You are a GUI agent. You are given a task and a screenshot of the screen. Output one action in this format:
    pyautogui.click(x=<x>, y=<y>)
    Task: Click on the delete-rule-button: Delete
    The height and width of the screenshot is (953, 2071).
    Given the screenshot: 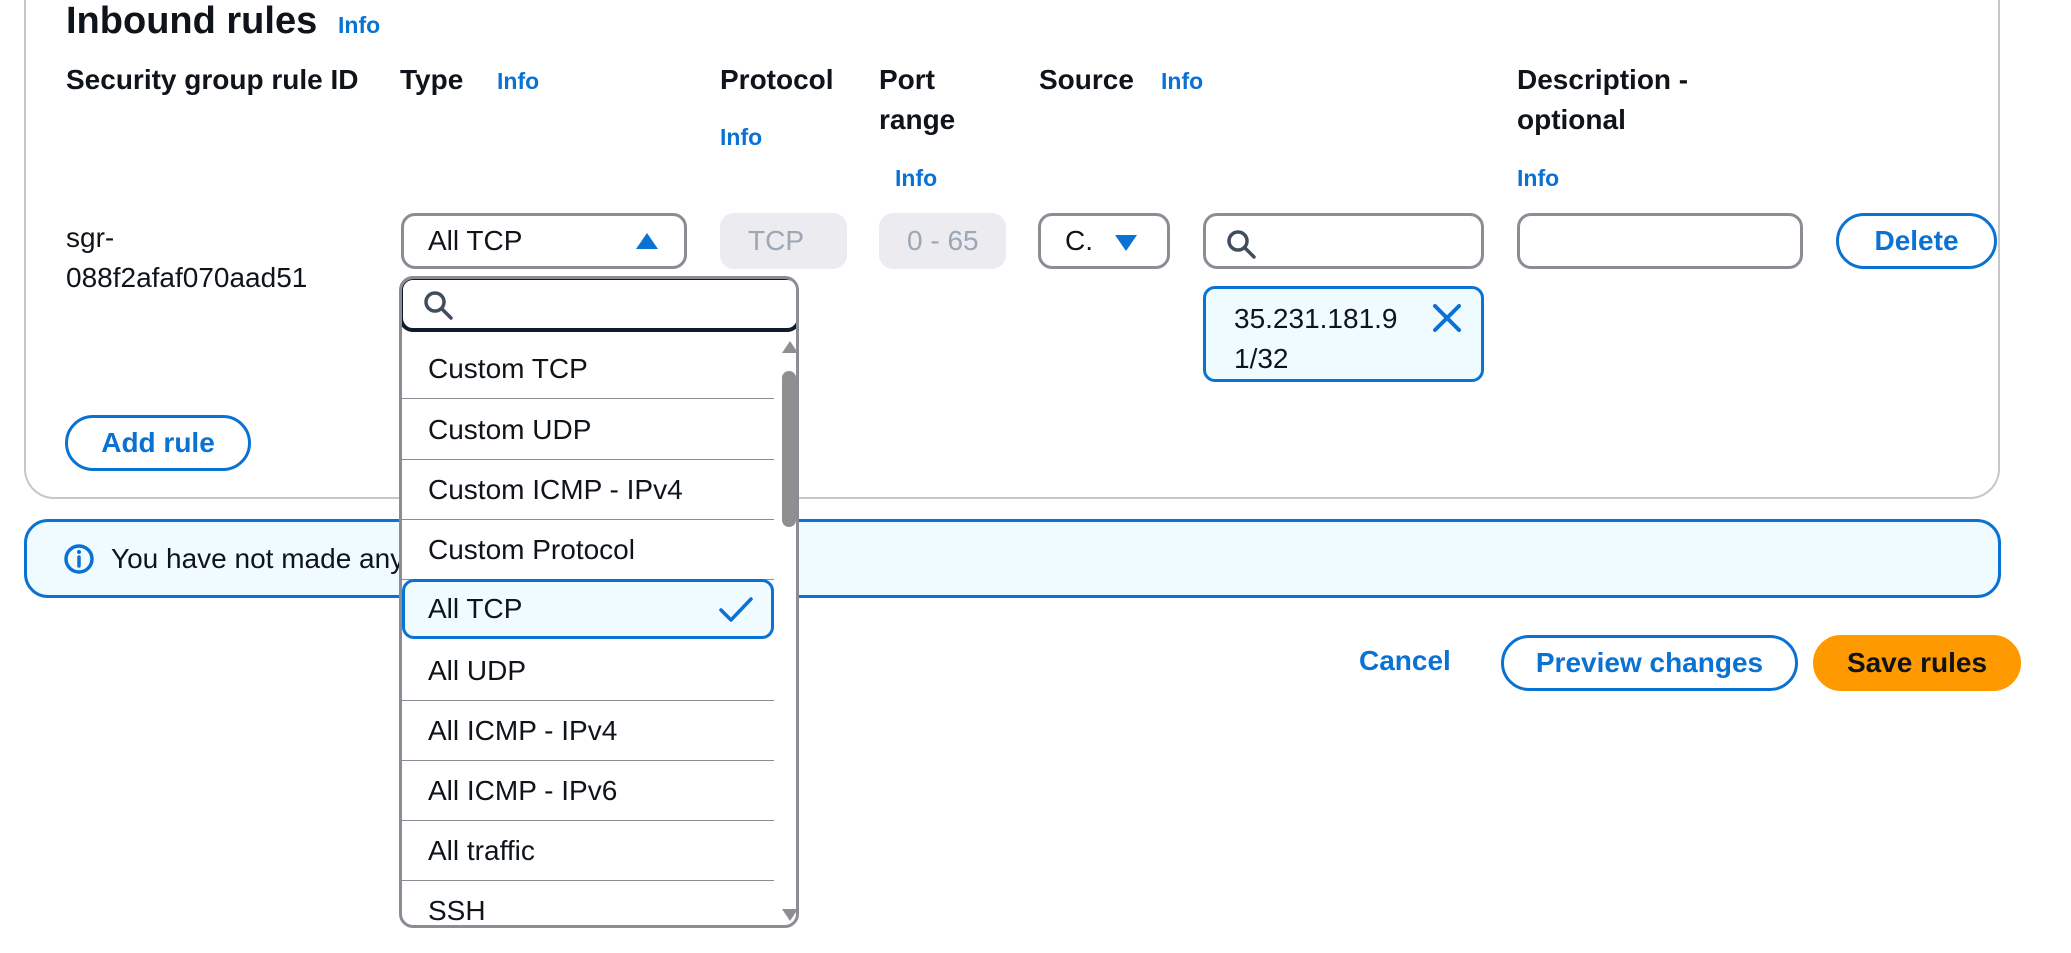 What is the action you would take?
    pyautogui.click(x=1916, y=241)
    